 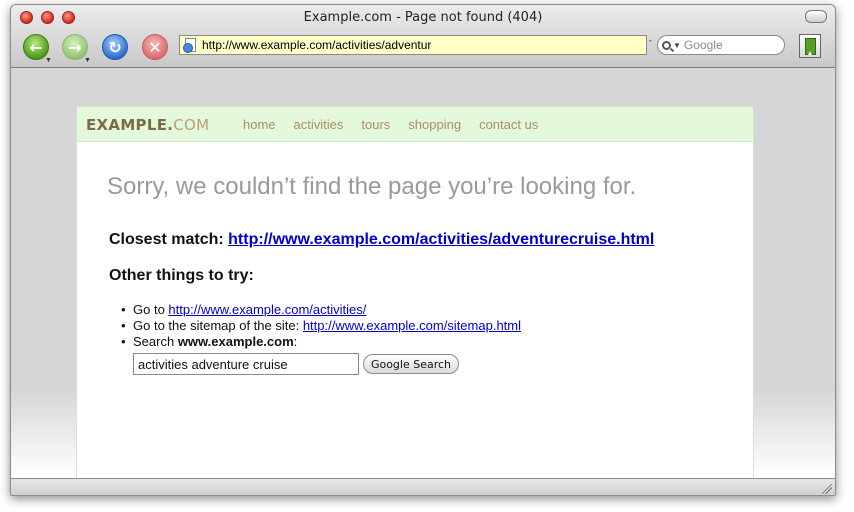 What do you see at coordinates (267, 309) in the screenshot?
I see `activities-link: http://www.example.com/activities/` at bounding box center [267, 309].